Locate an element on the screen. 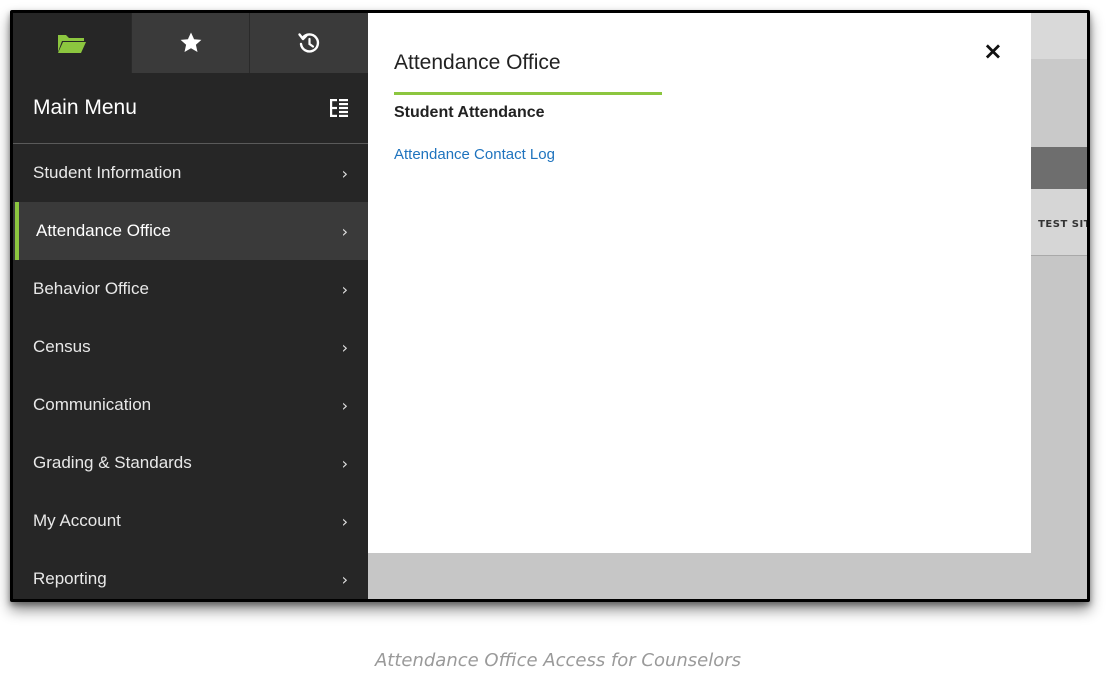 The image size is (1116, 688). menu-item-communication: Communication › is located at coordinates (190, 405).